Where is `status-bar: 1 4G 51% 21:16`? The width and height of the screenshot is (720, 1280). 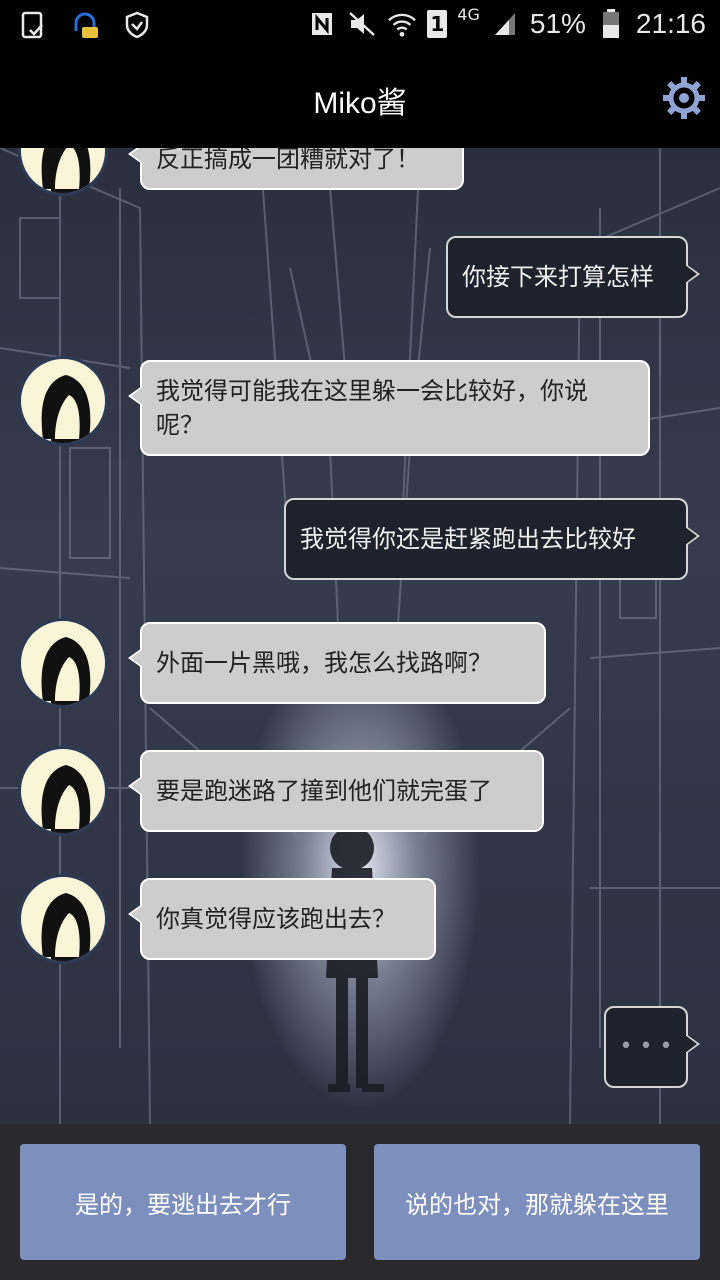 status-bar: 1 4G 51% 21:16 is located at coordinates (360, 25).